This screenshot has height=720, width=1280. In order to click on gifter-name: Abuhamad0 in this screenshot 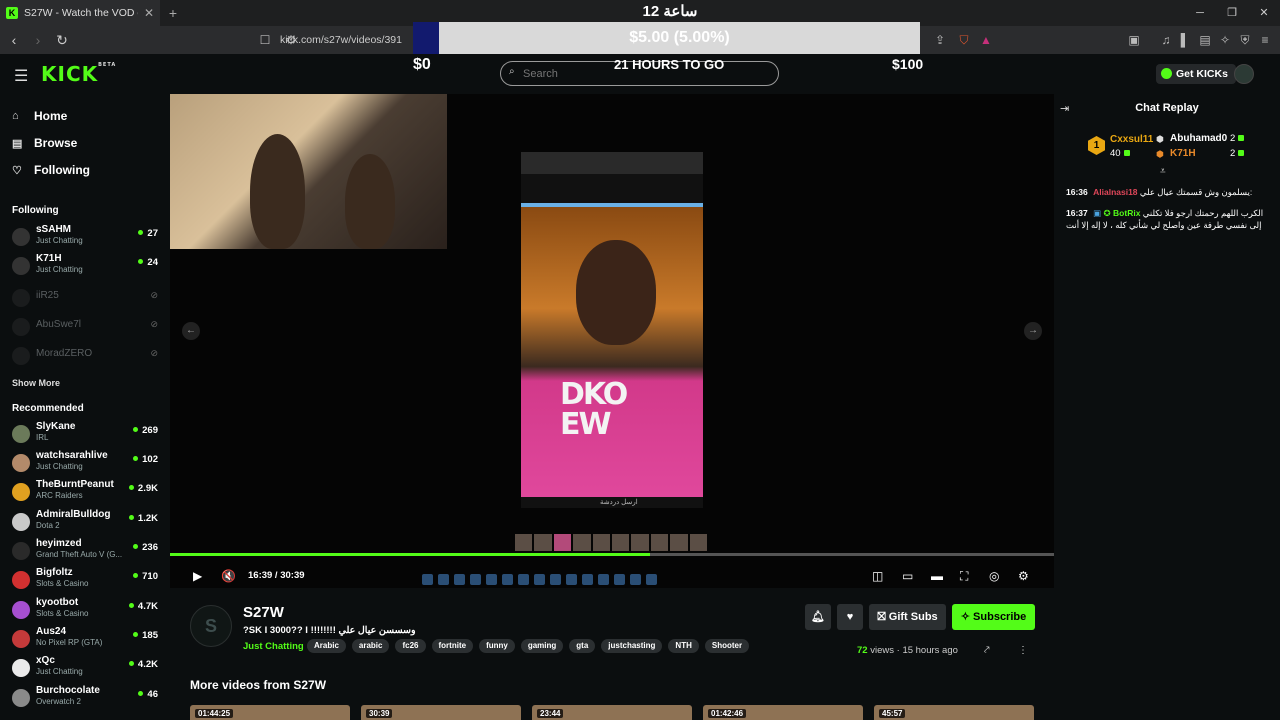, I will do `click(1198, 138)`.